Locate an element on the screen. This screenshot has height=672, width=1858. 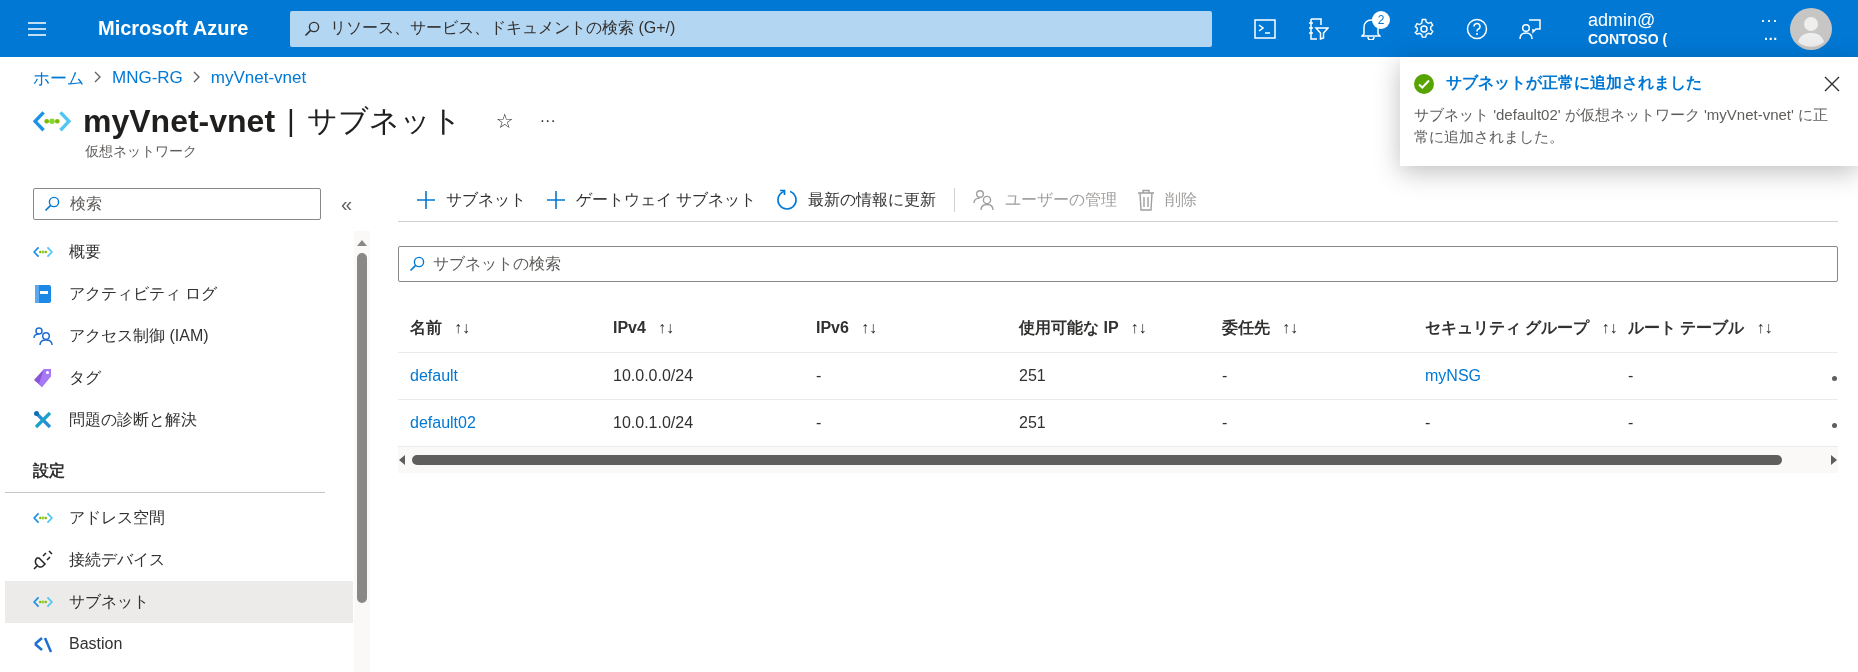
toolbar-button: ゲートウェイ サブネット is located at coordinates (651, 200).